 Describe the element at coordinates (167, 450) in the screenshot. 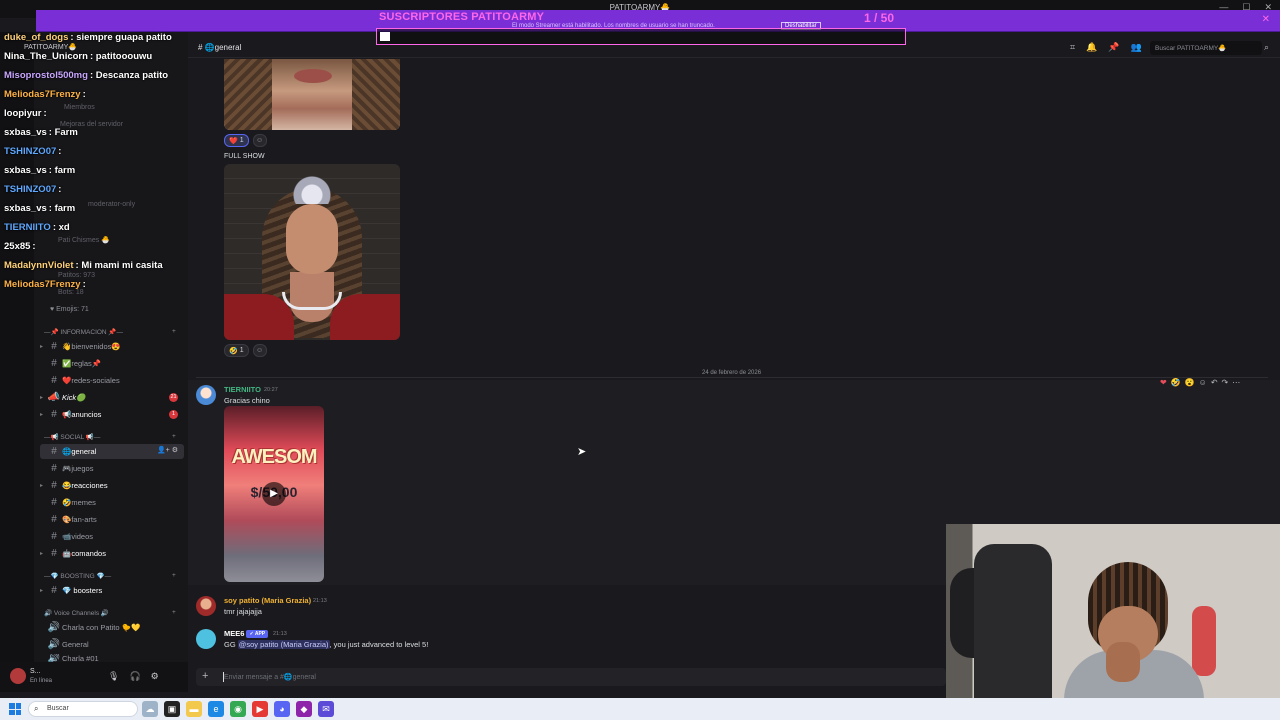

I see `channel-settings-icon: 👤+ ⚙` at that location.